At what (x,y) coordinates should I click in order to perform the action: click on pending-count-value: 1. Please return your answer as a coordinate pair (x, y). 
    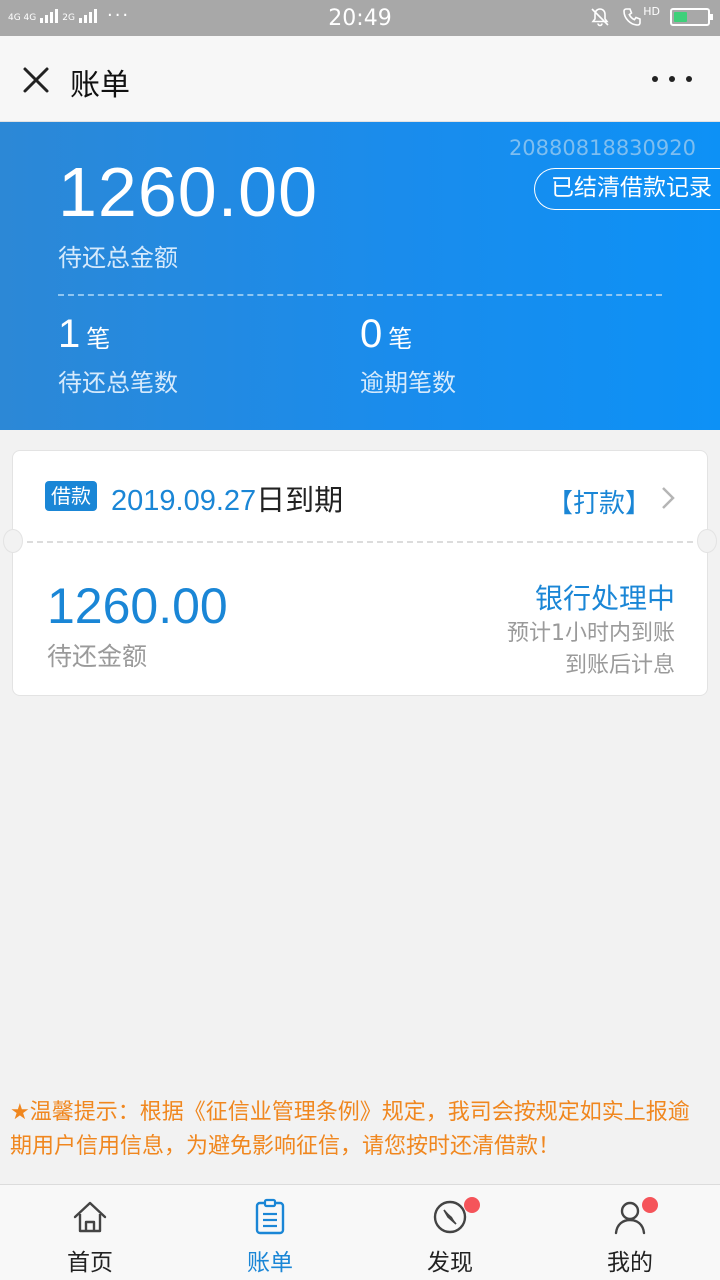
    Looking at the image, I should click on (69, 334).